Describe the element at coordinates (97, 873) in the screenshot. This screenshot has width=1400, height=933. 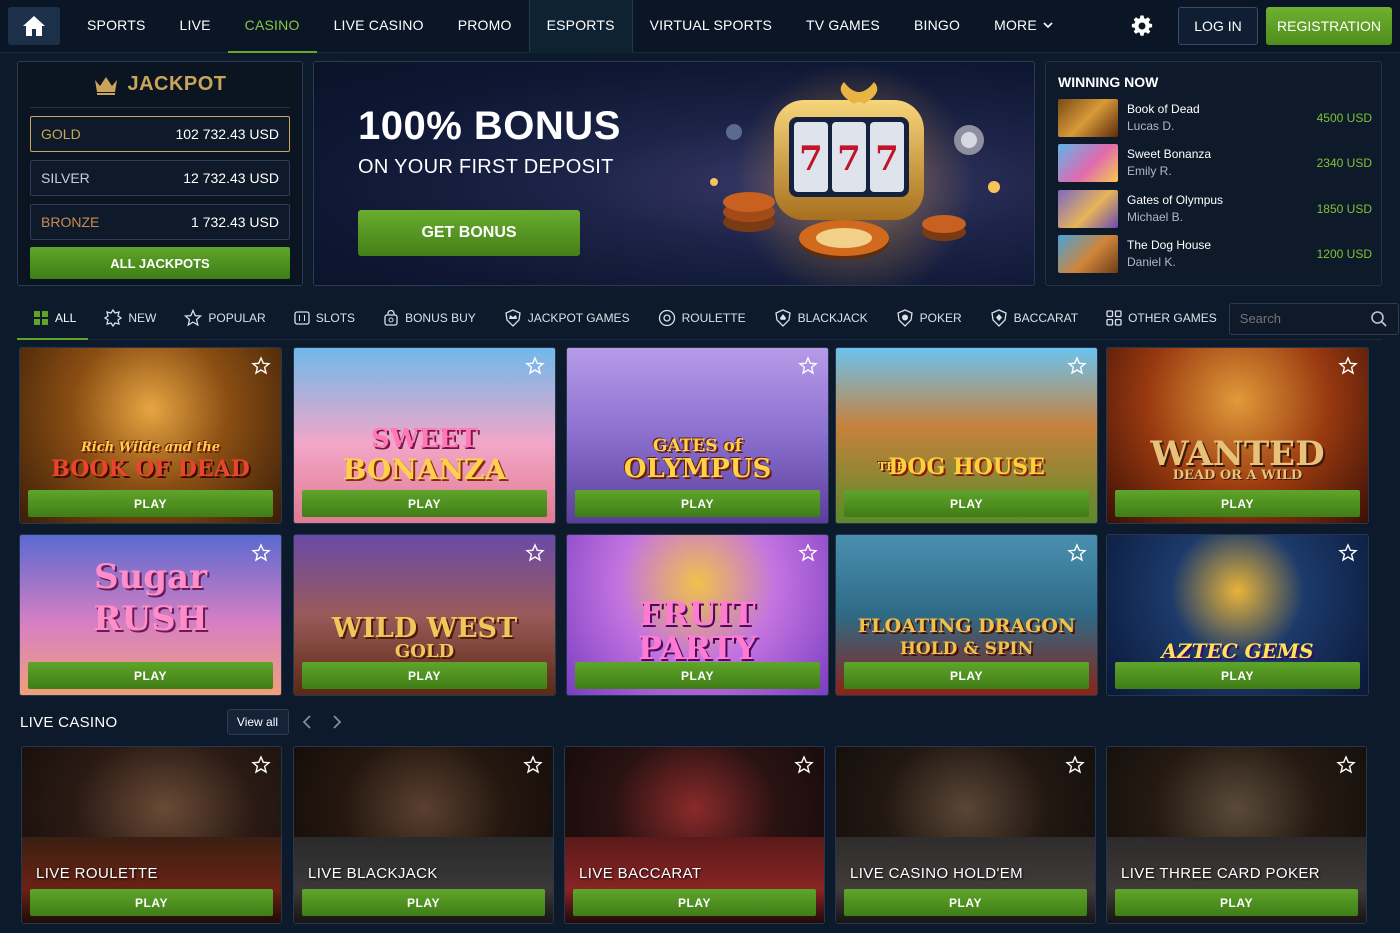
I see `live-game-name: LIVE ROULETTE` at that location.